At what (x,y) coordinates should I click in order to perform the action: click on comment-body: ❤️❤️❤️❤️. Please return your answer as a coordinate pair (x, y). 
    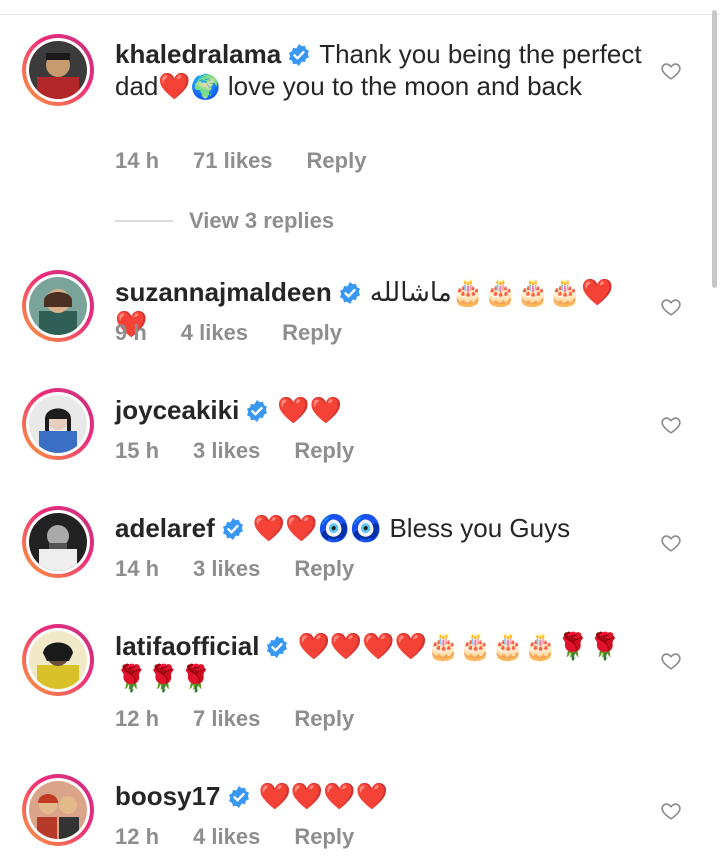
    Looking at the image, I should click on (323, 796).